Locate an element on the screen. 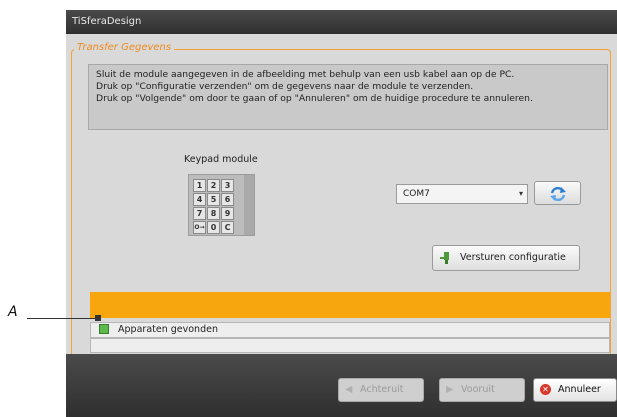 The image size is (617, 417). next-button: ▶ Vooruit is located at coordinates (482, 390).